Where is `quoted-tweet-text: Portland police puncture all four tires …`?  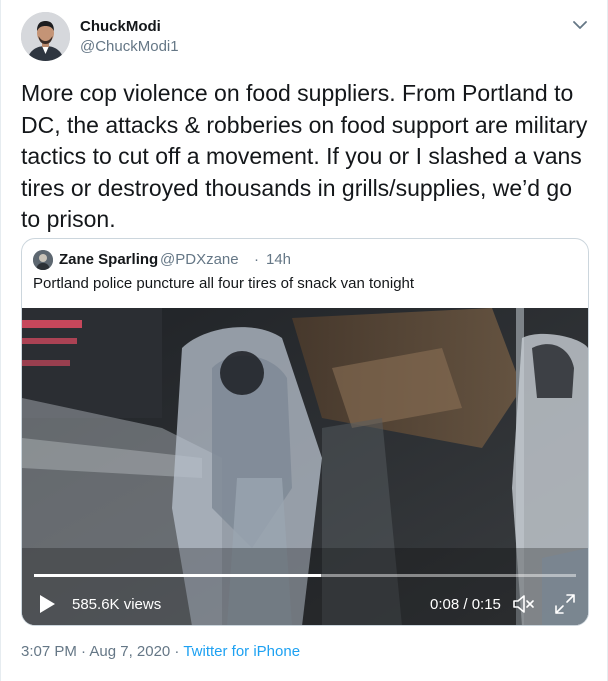 quoted-tweet-text: Portland police puncture all four tires … is located at coordinates (224, 283).